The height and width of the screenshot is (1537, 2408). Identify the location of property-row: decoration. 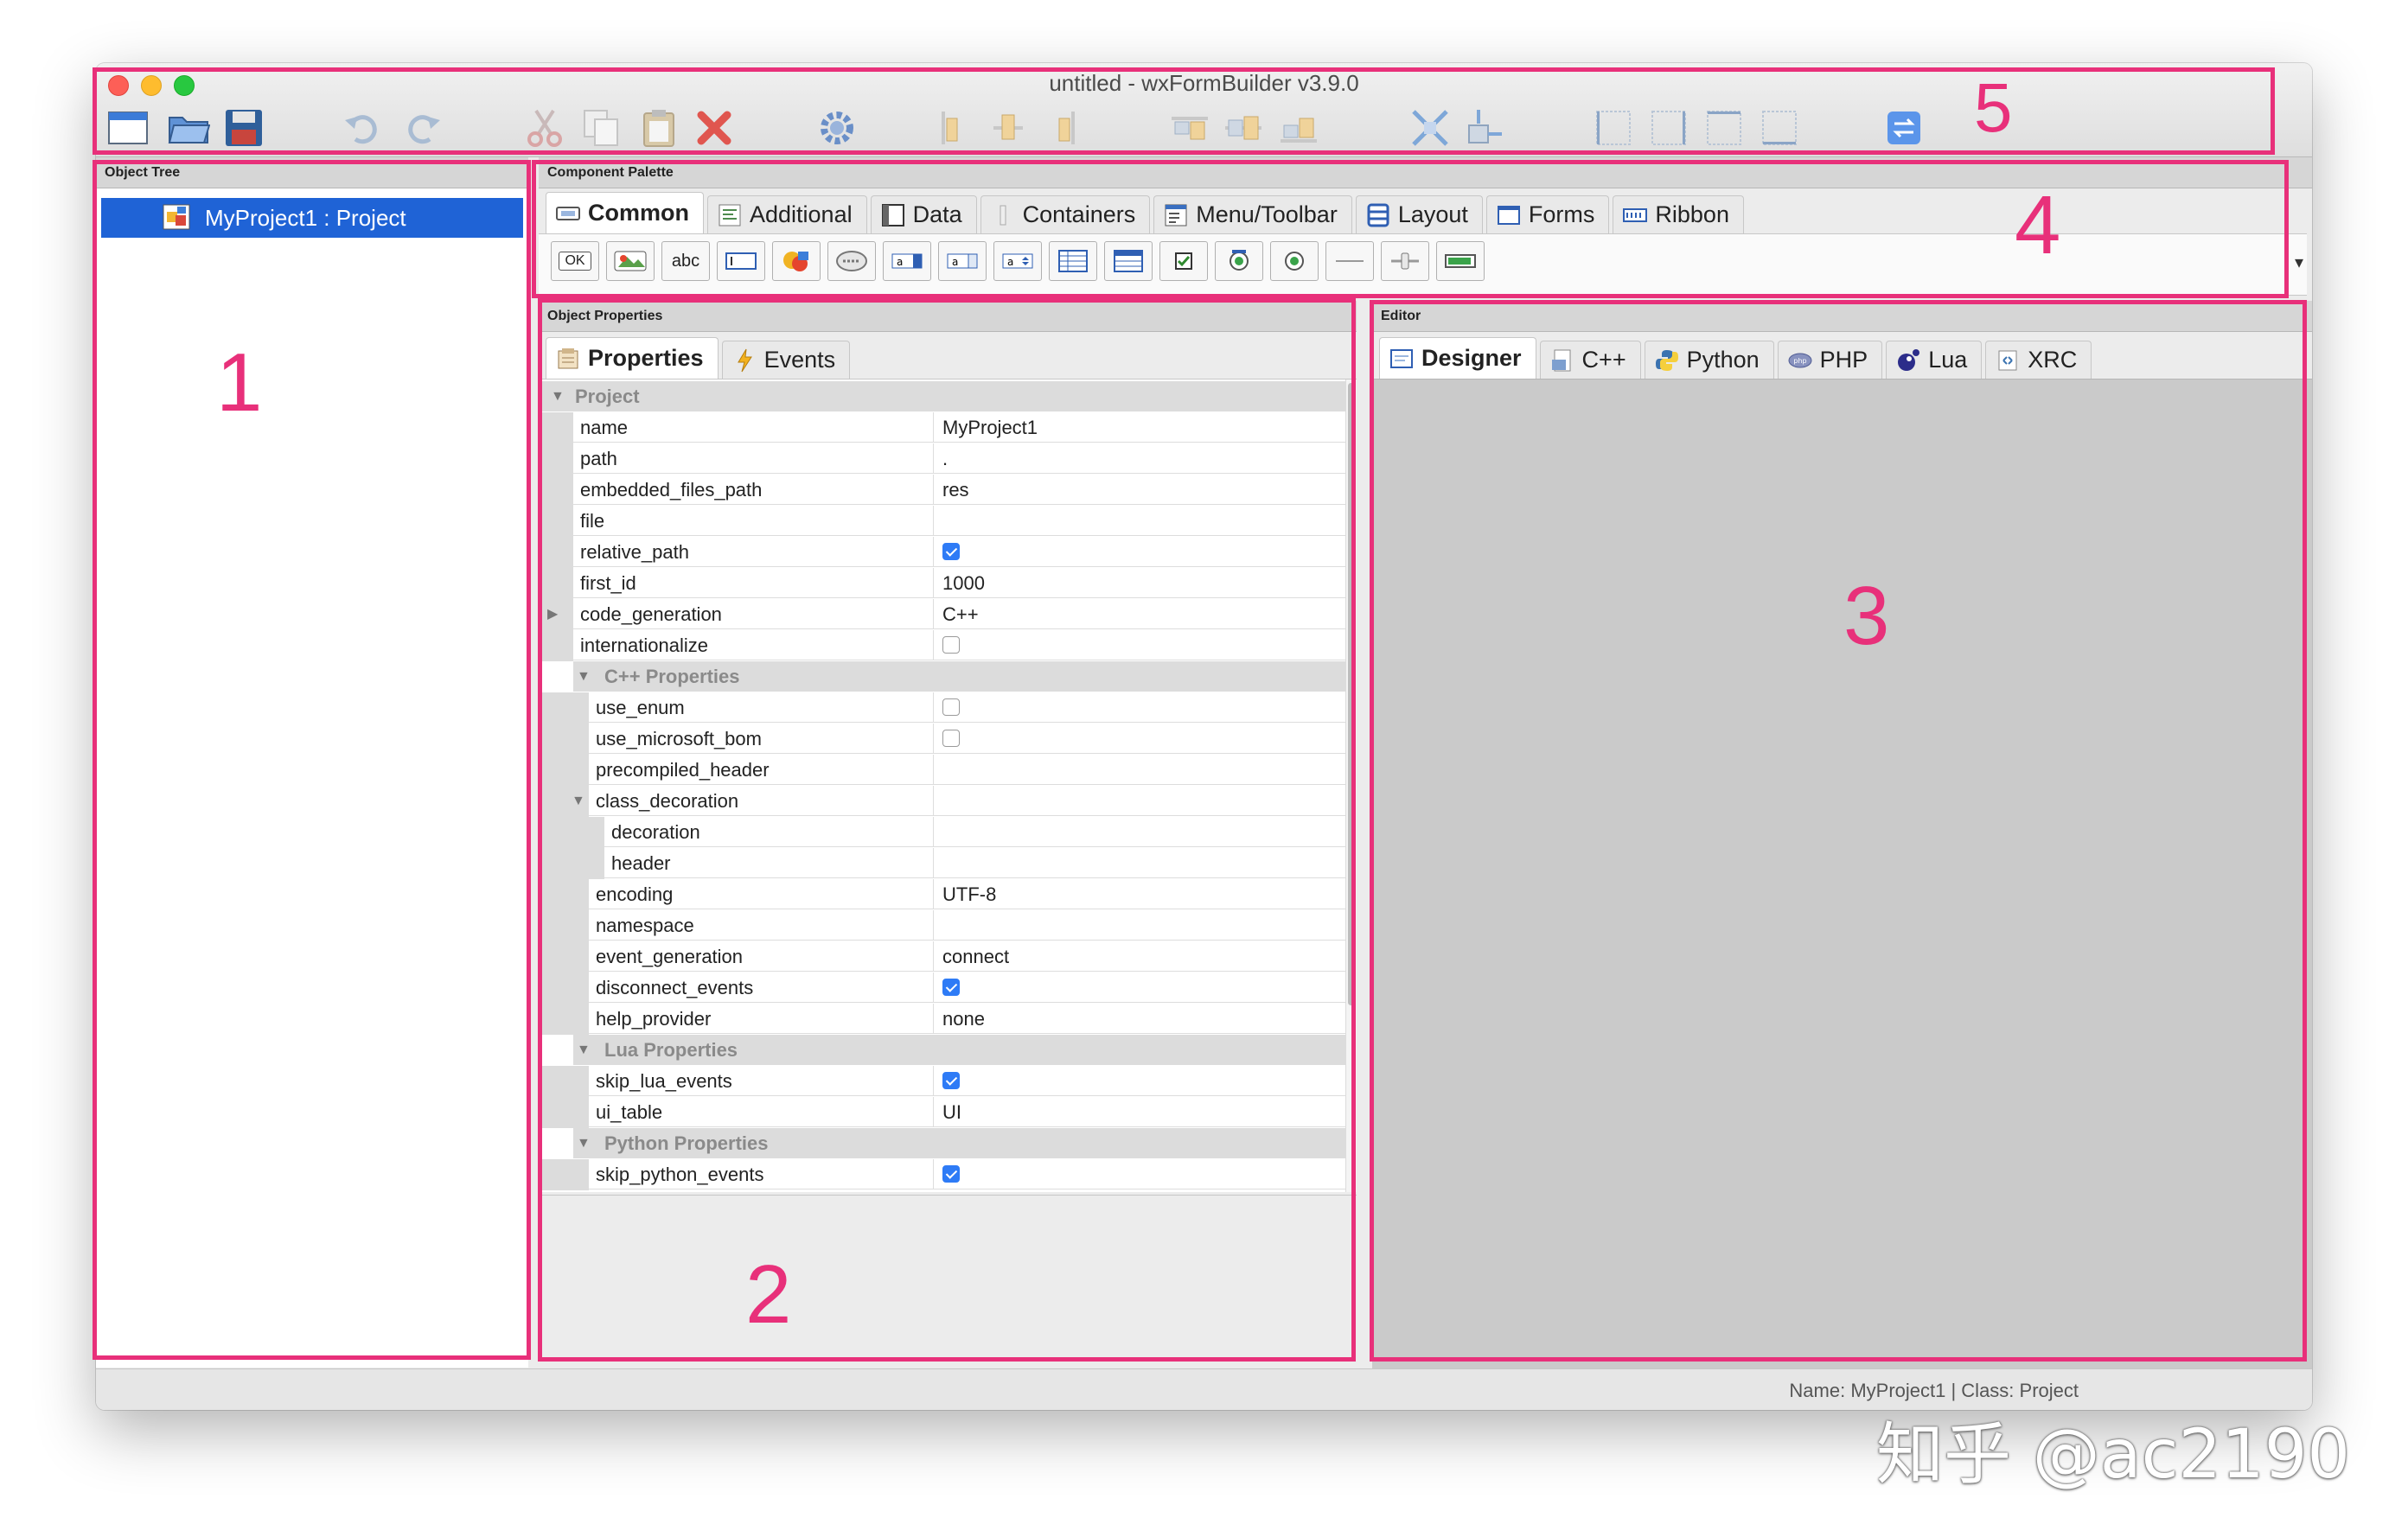
(942, 832).